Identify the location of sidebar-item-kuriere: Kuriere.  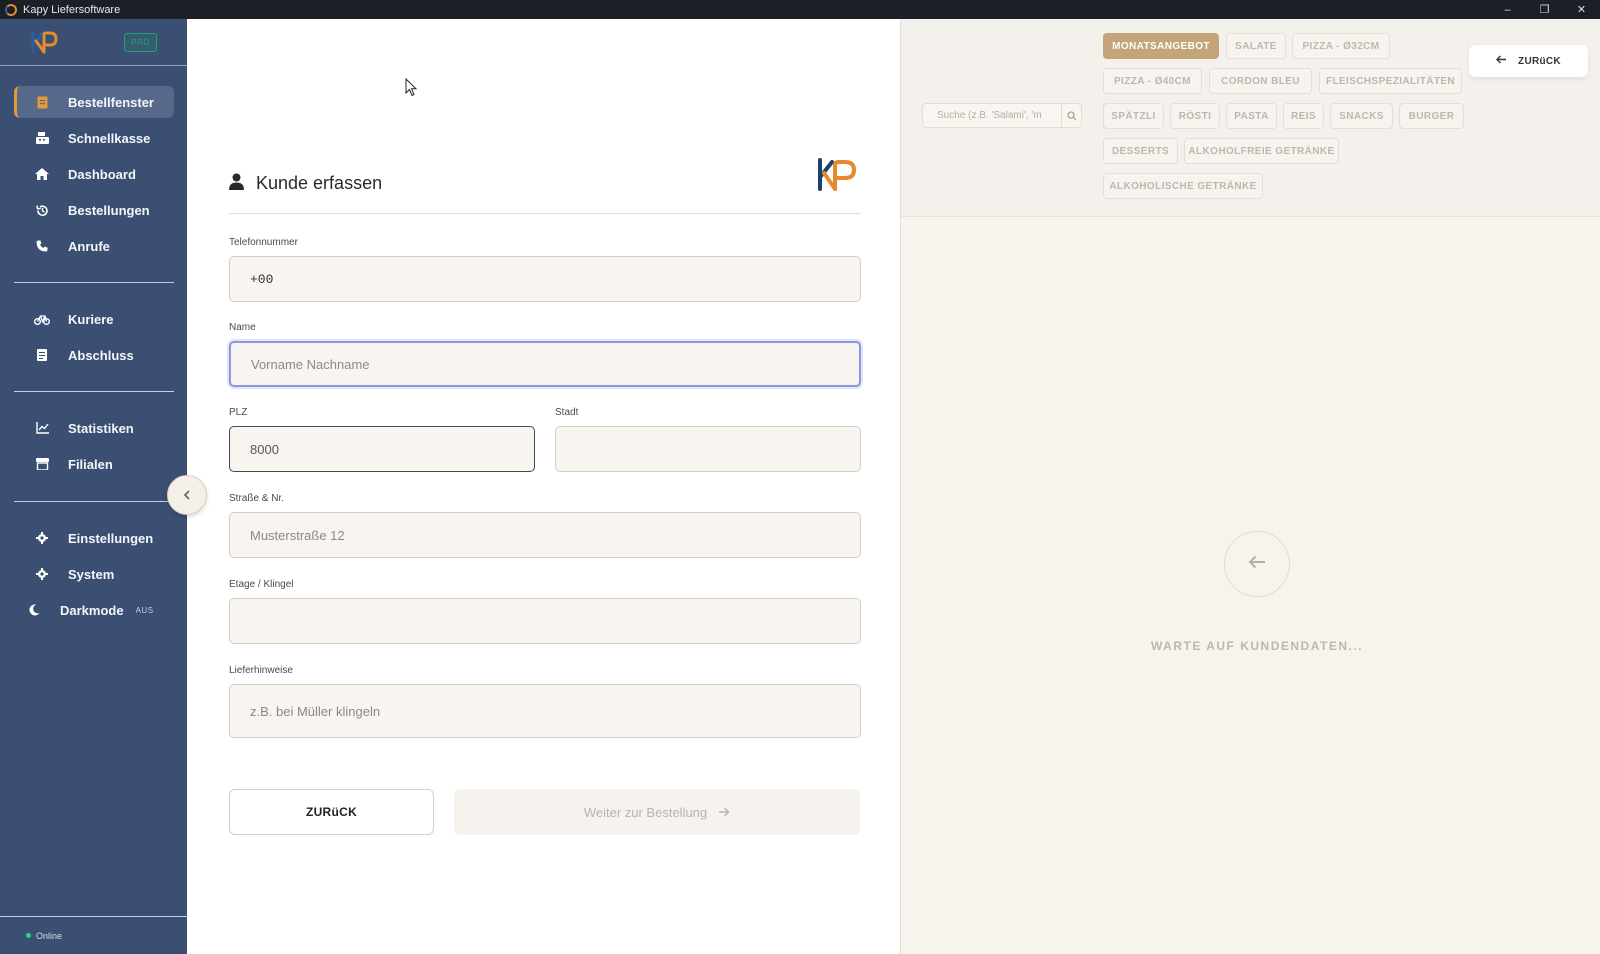
(94, 319).